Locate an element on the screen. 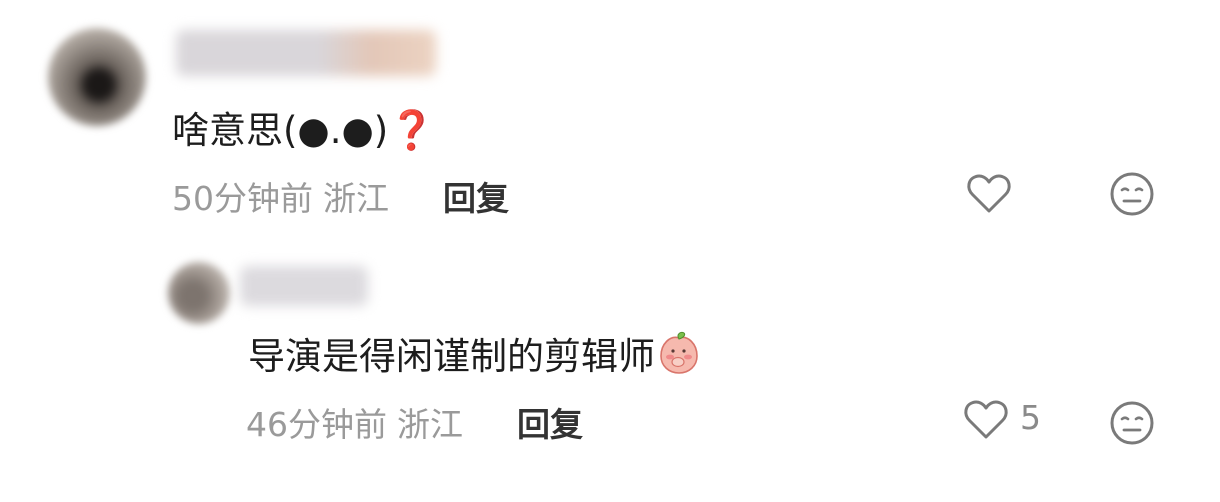 This screenshot has height=502, width=1220. like-count: 5 is located at coordinates (1030, 417).